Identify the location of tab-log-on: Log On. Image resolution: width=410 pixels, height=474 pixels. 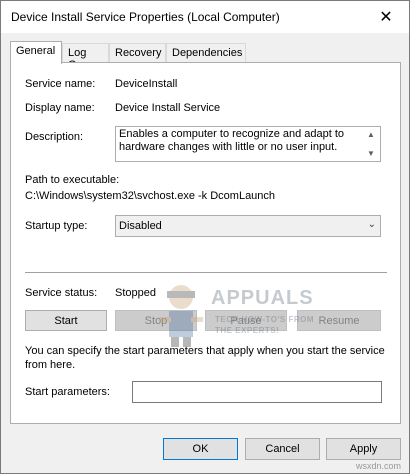
(85, 57).